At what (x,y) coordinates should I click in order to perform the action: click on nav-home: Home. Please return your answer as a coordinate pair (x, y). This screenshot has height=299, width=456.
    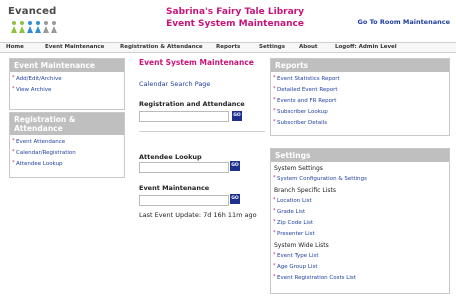
    Looking at the image, I should click on (15, 47).